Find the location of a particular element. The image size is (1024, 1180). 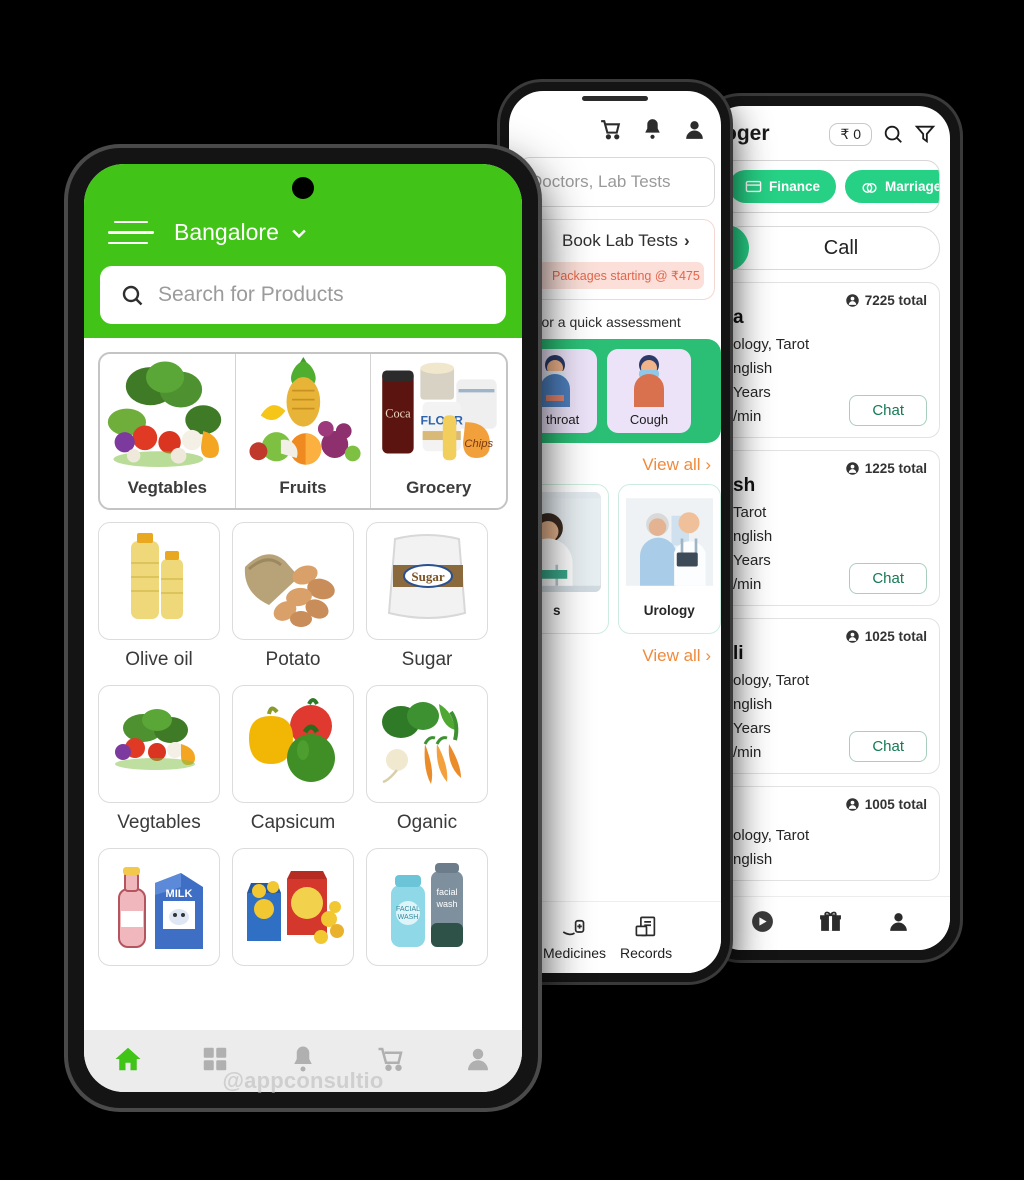

specialty-card: Urology is located at coordinates (669, 559).